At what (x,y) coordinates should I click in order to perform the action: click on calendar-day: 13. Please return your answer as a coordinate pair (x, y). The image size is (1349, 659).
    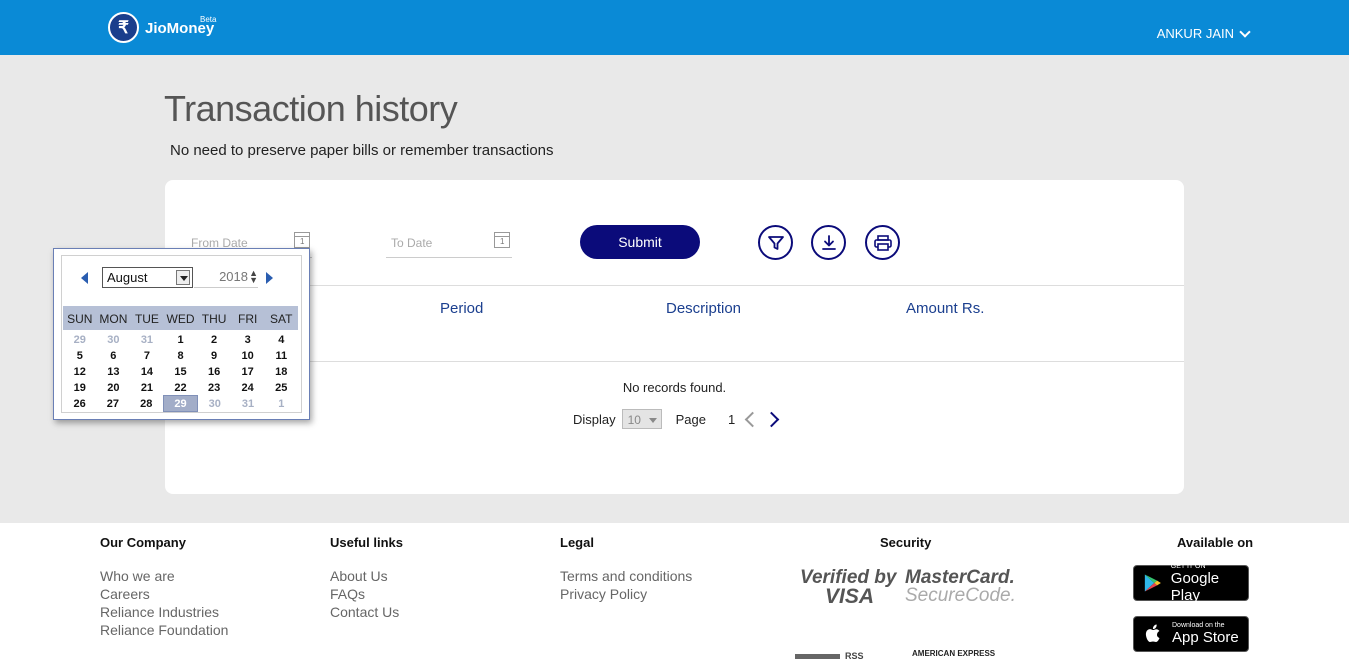
    Looking at the image, I should click on (114, 372).